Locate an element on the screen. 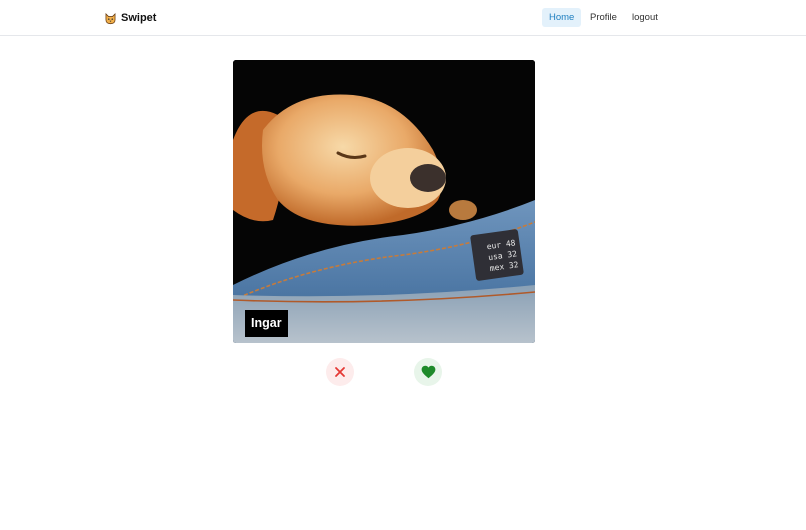 Image resolution: width=806 pixels, height=530 pixels. jeans-label: eur 48 usa 32 mex 32 is located at coordinates (497, 255).